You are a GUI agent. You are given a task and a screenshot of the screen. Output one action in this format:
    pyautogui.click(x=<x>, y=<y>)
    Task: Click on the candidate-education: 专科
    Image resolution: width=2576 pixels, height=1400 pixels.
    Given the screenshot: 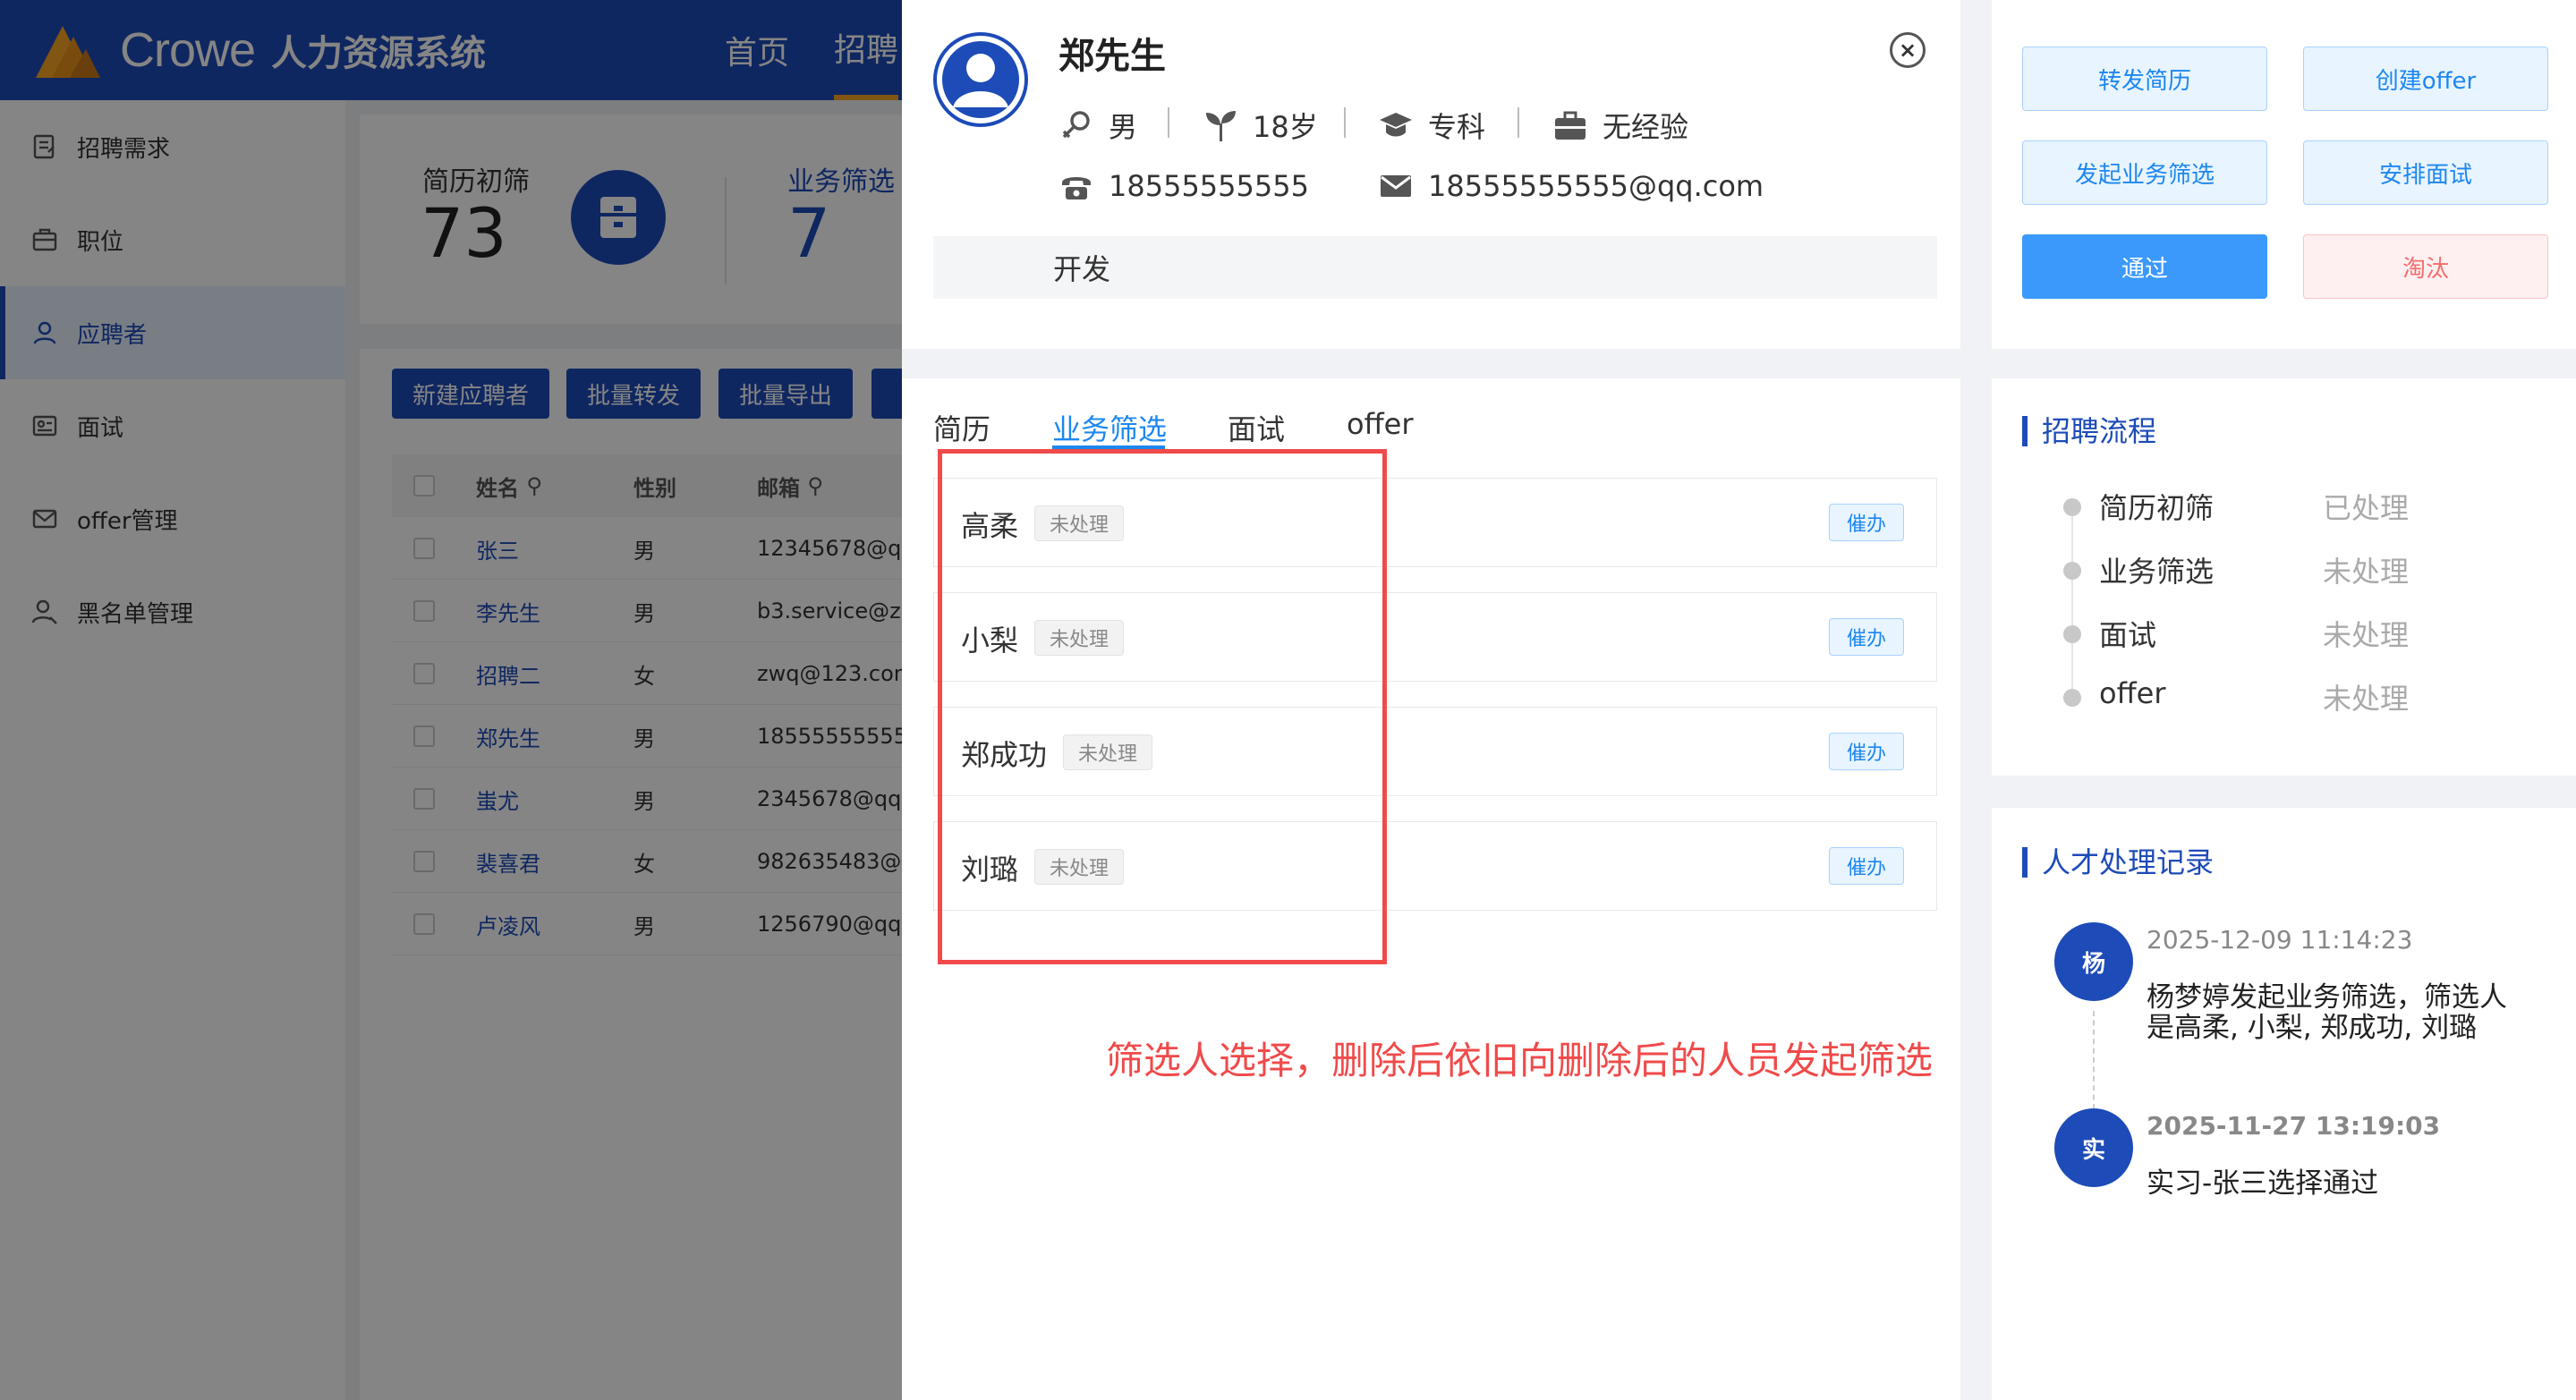 What is the action you would take?
    pyautogui.click(x=1431, y=125)
    